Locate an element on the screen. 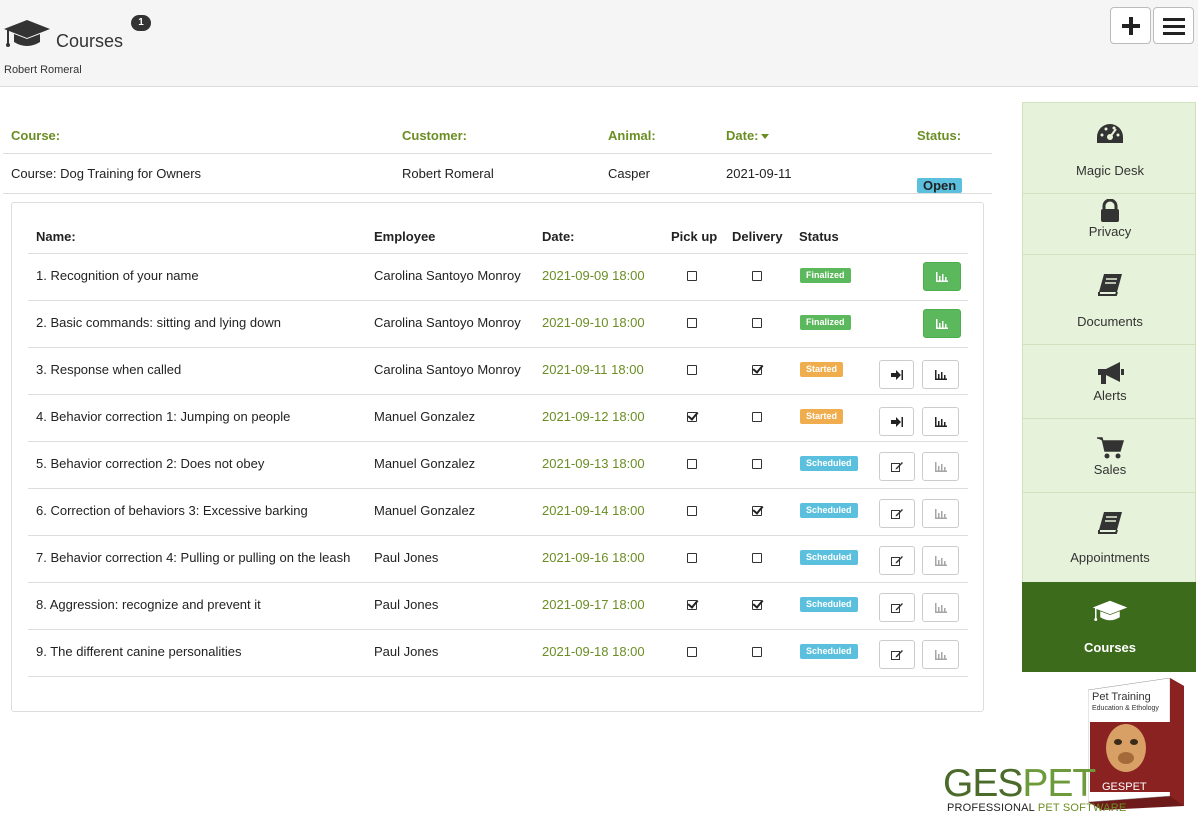 The image size is (1198, 824). header-course: Course: is located at coordinates (35, 135).